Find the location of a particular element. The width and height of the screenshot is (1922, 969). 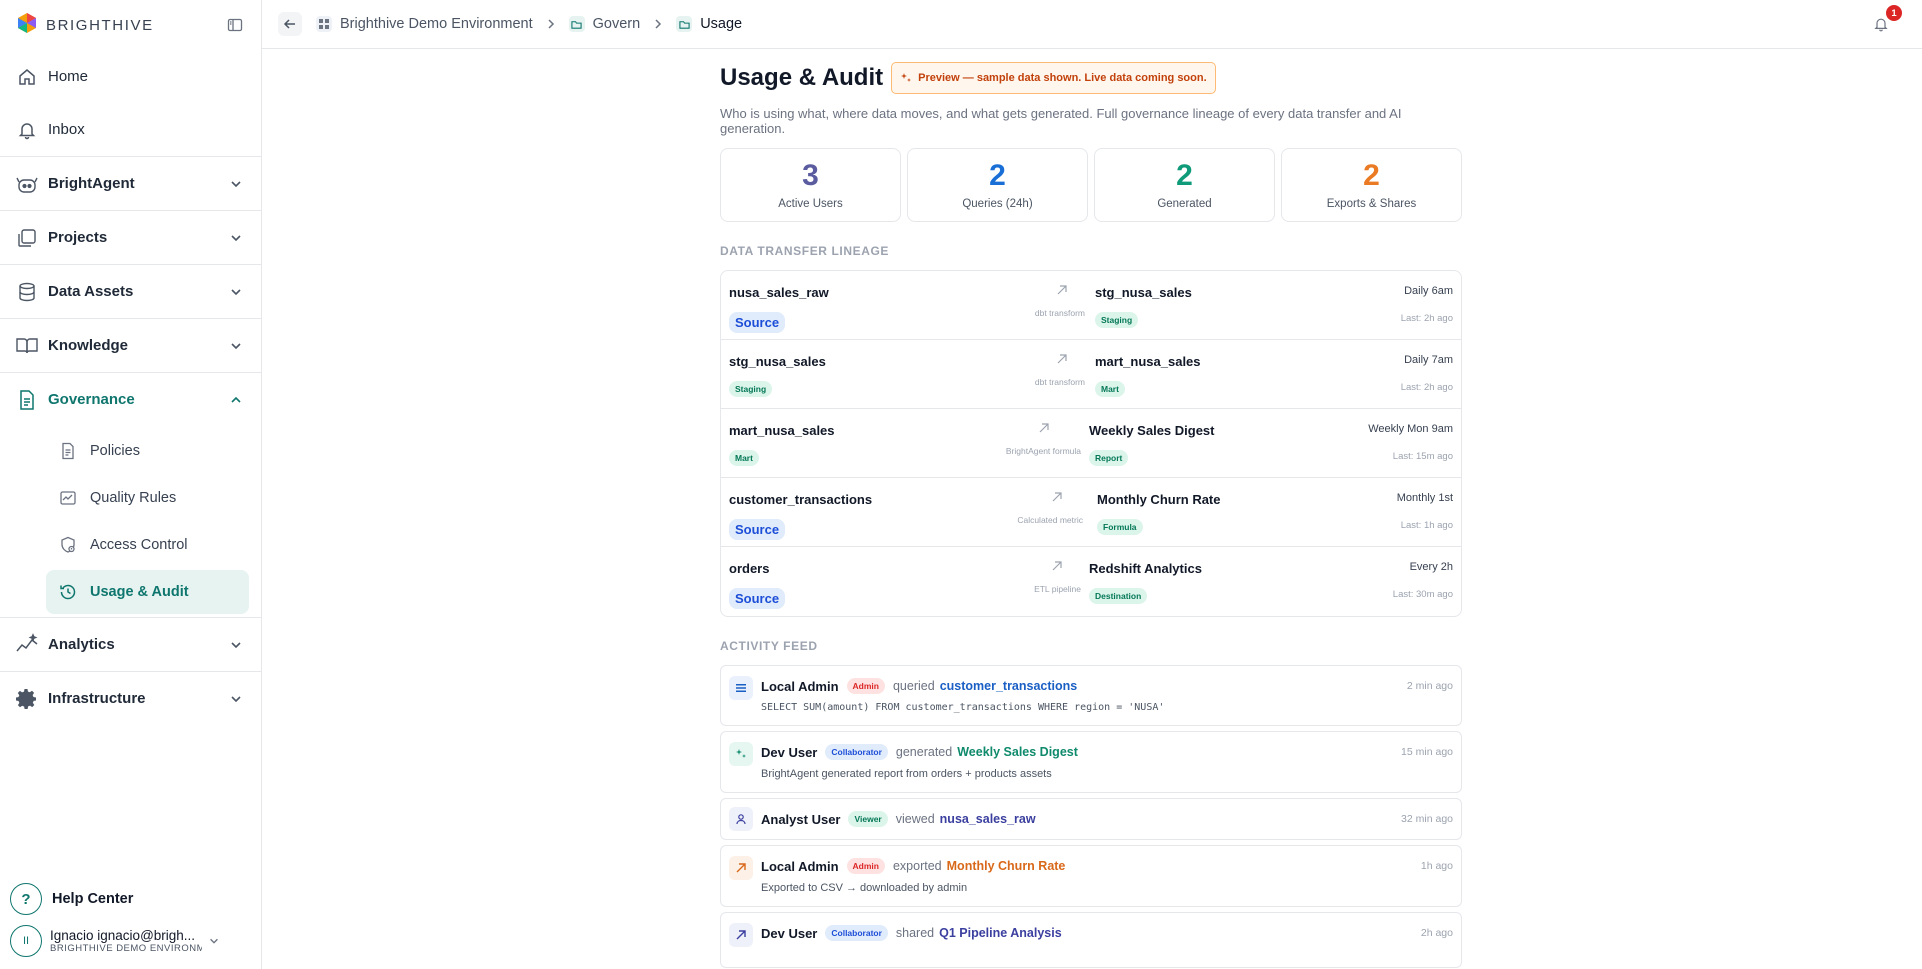

sidebar-item-label: Data Assets is located at coordinates (91, 291).